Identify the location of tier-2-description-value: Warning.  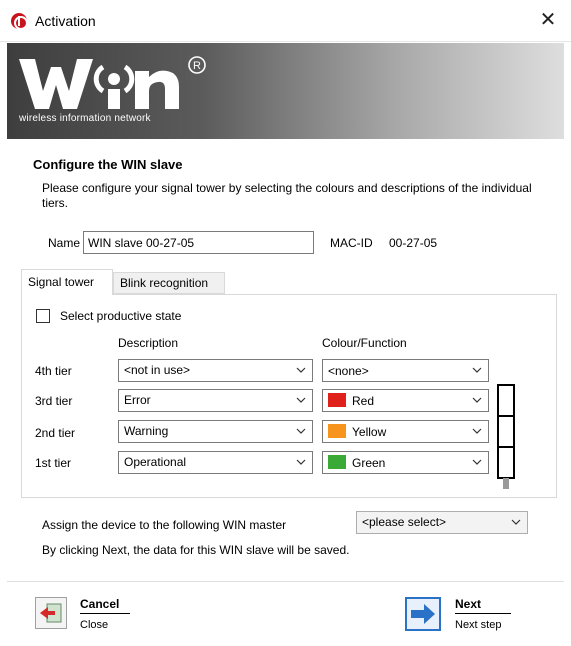
(146, 431).